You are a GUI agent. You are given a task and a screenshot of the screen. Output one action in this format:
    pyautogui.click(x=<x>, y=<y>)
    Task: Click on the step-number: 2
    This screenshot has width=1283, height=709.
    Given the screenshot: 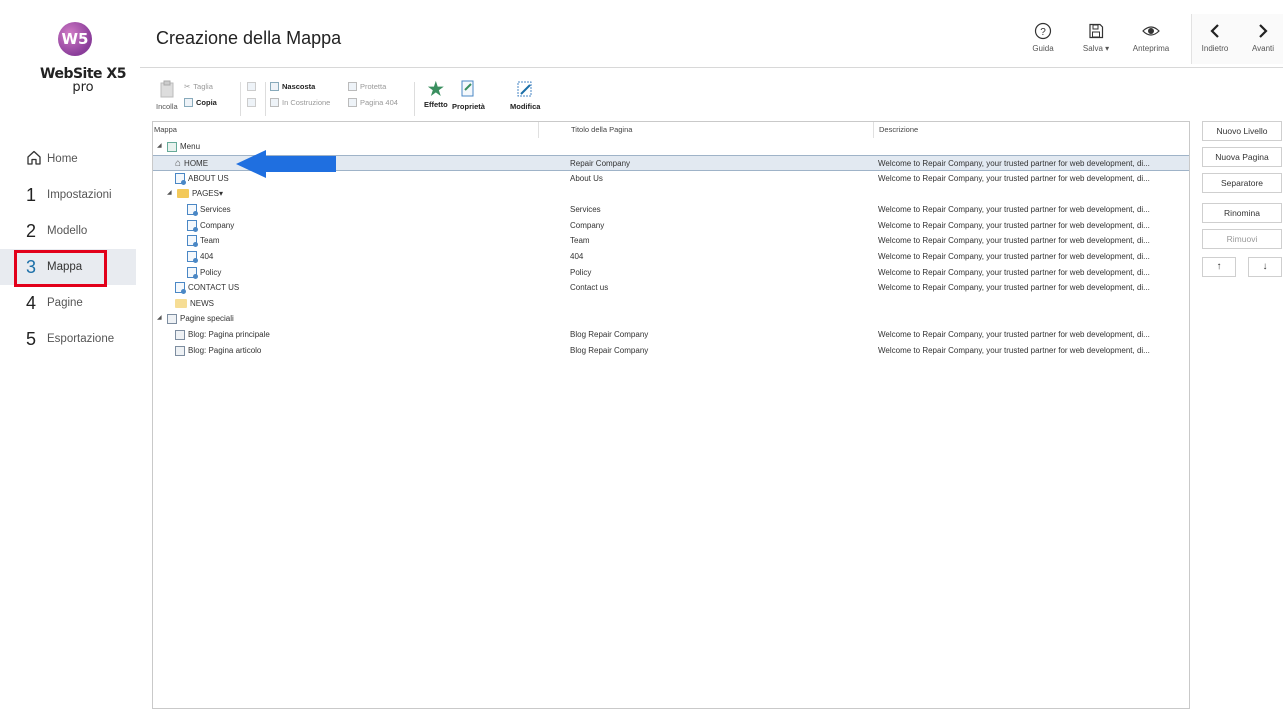 What is the action you would take?
    pyautogui.click(x=31, y=230)
    